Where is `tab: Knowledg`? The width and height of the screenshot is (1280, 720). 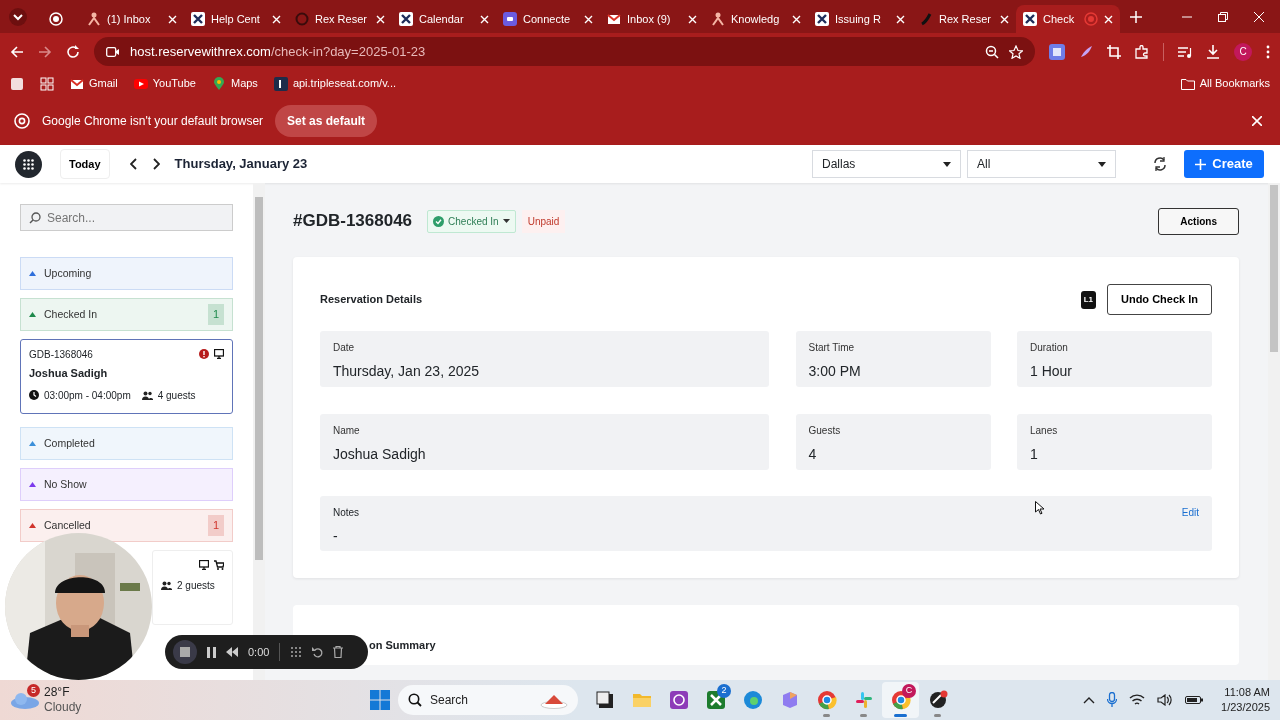 tab: Knowledg is located at coordinates (756, 19).